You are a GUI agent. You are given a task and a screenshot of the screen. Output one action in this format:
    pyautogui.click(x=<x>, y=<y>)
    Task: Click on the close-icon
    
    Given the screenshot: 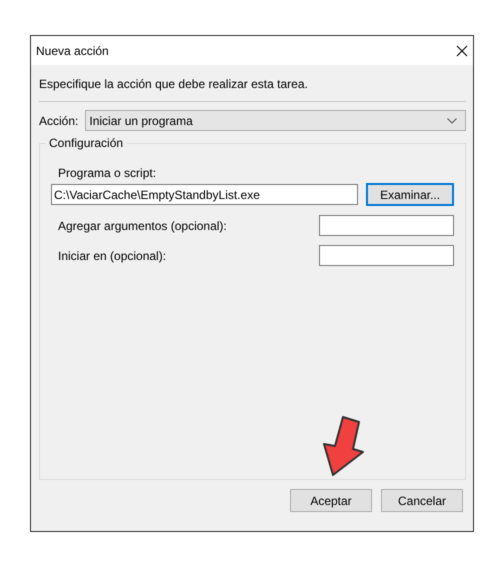 What is the action you would take?
    pyautogui.click(x=462, y=50)
    